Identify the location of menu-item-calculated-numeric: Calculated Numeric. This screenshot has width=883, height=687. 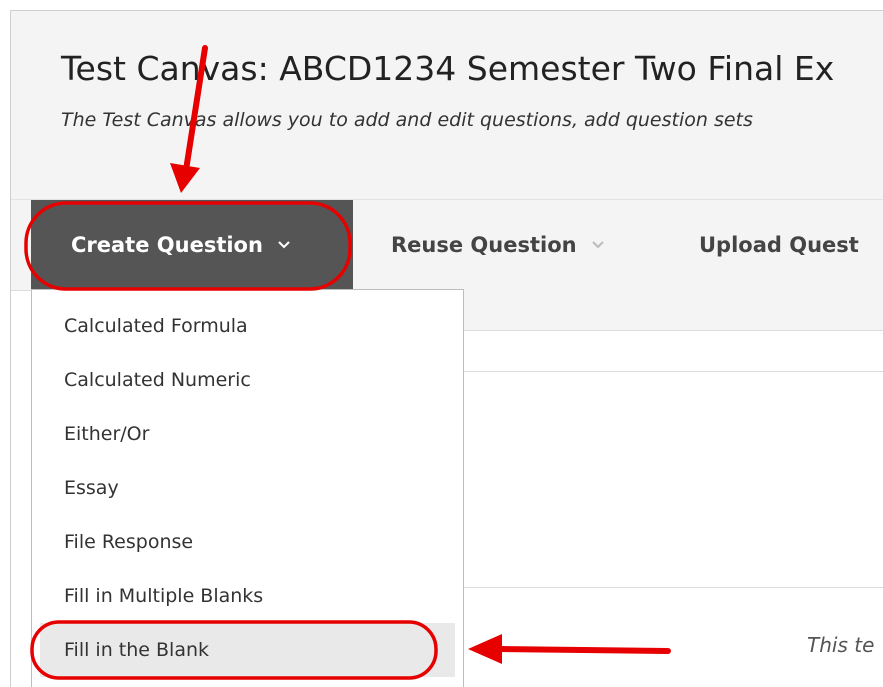
(247, 380).